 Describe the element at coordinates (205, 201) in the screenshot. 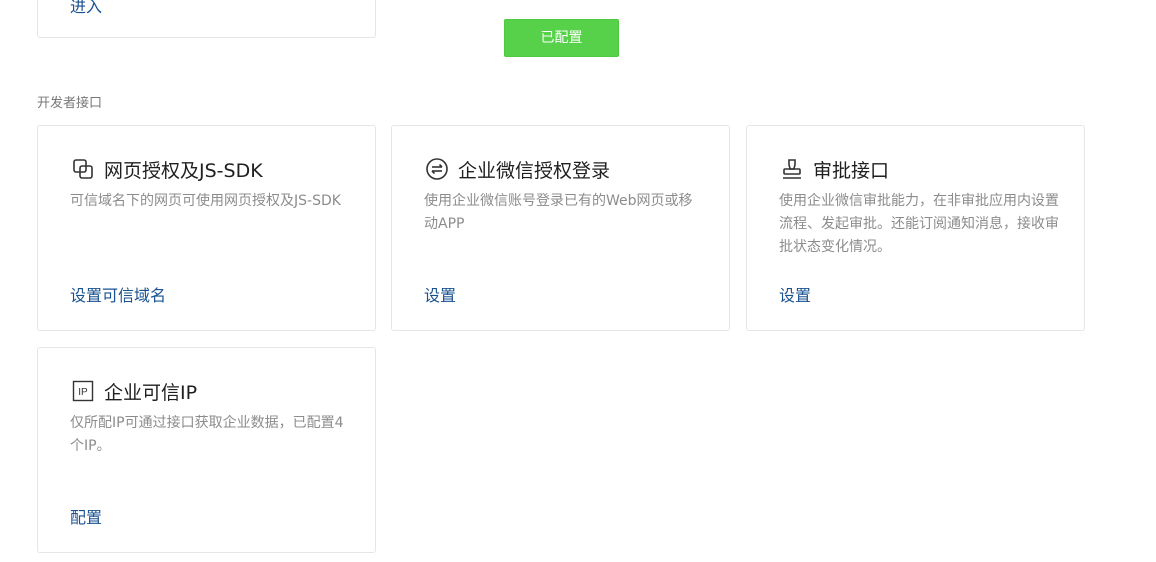

I see `card-description: 可信域名下的网页可使用网页授权及JS-SDK` at that location.